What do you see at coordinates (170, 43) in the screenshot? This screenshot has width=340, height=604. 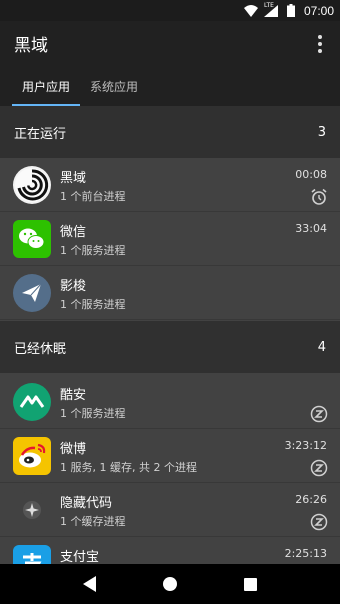 I see `app-bar: 黑域` at bounding box center [170, 43].